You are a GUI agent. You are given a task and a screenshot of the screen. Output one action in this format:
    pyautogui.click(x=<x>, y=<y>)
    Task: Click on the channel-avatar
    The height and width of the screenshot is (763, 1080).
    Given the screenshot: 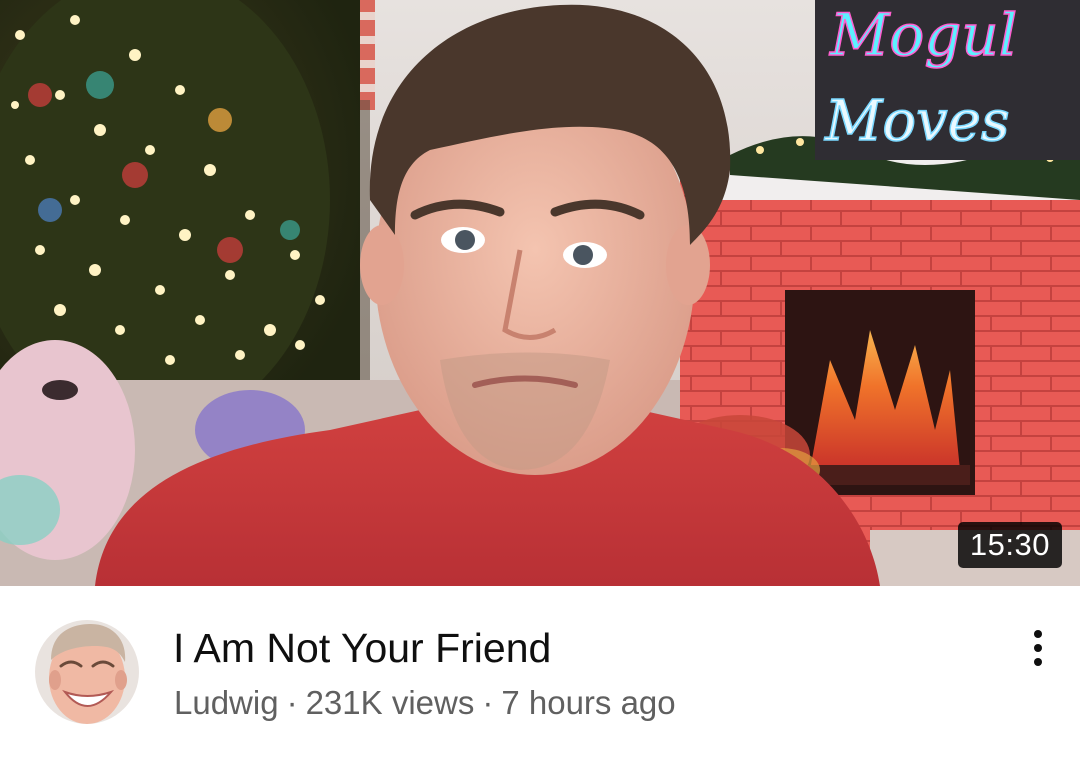 What is the action you would take?
    pyautogui.click(x=87, y=672)
    